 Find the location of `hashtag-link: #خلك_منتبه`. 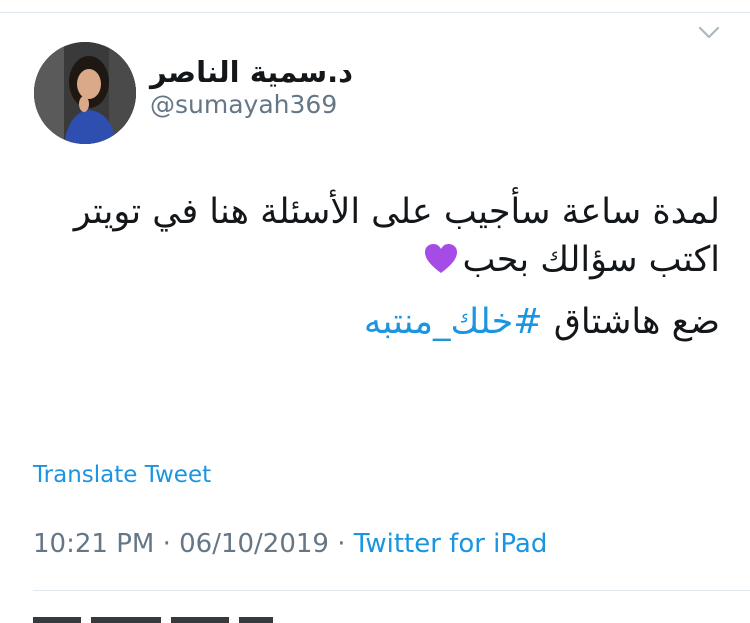

hashtag-link: #خلك_منتبه is located at coordinates (453, 322).